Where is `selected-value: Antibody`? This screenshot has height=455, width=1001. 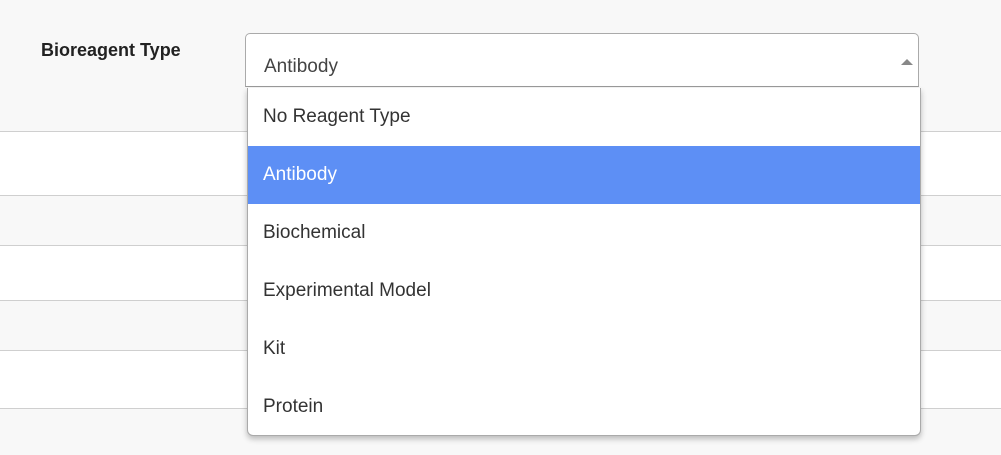 selected-value: Antibody is located at coordinates (301, 66).